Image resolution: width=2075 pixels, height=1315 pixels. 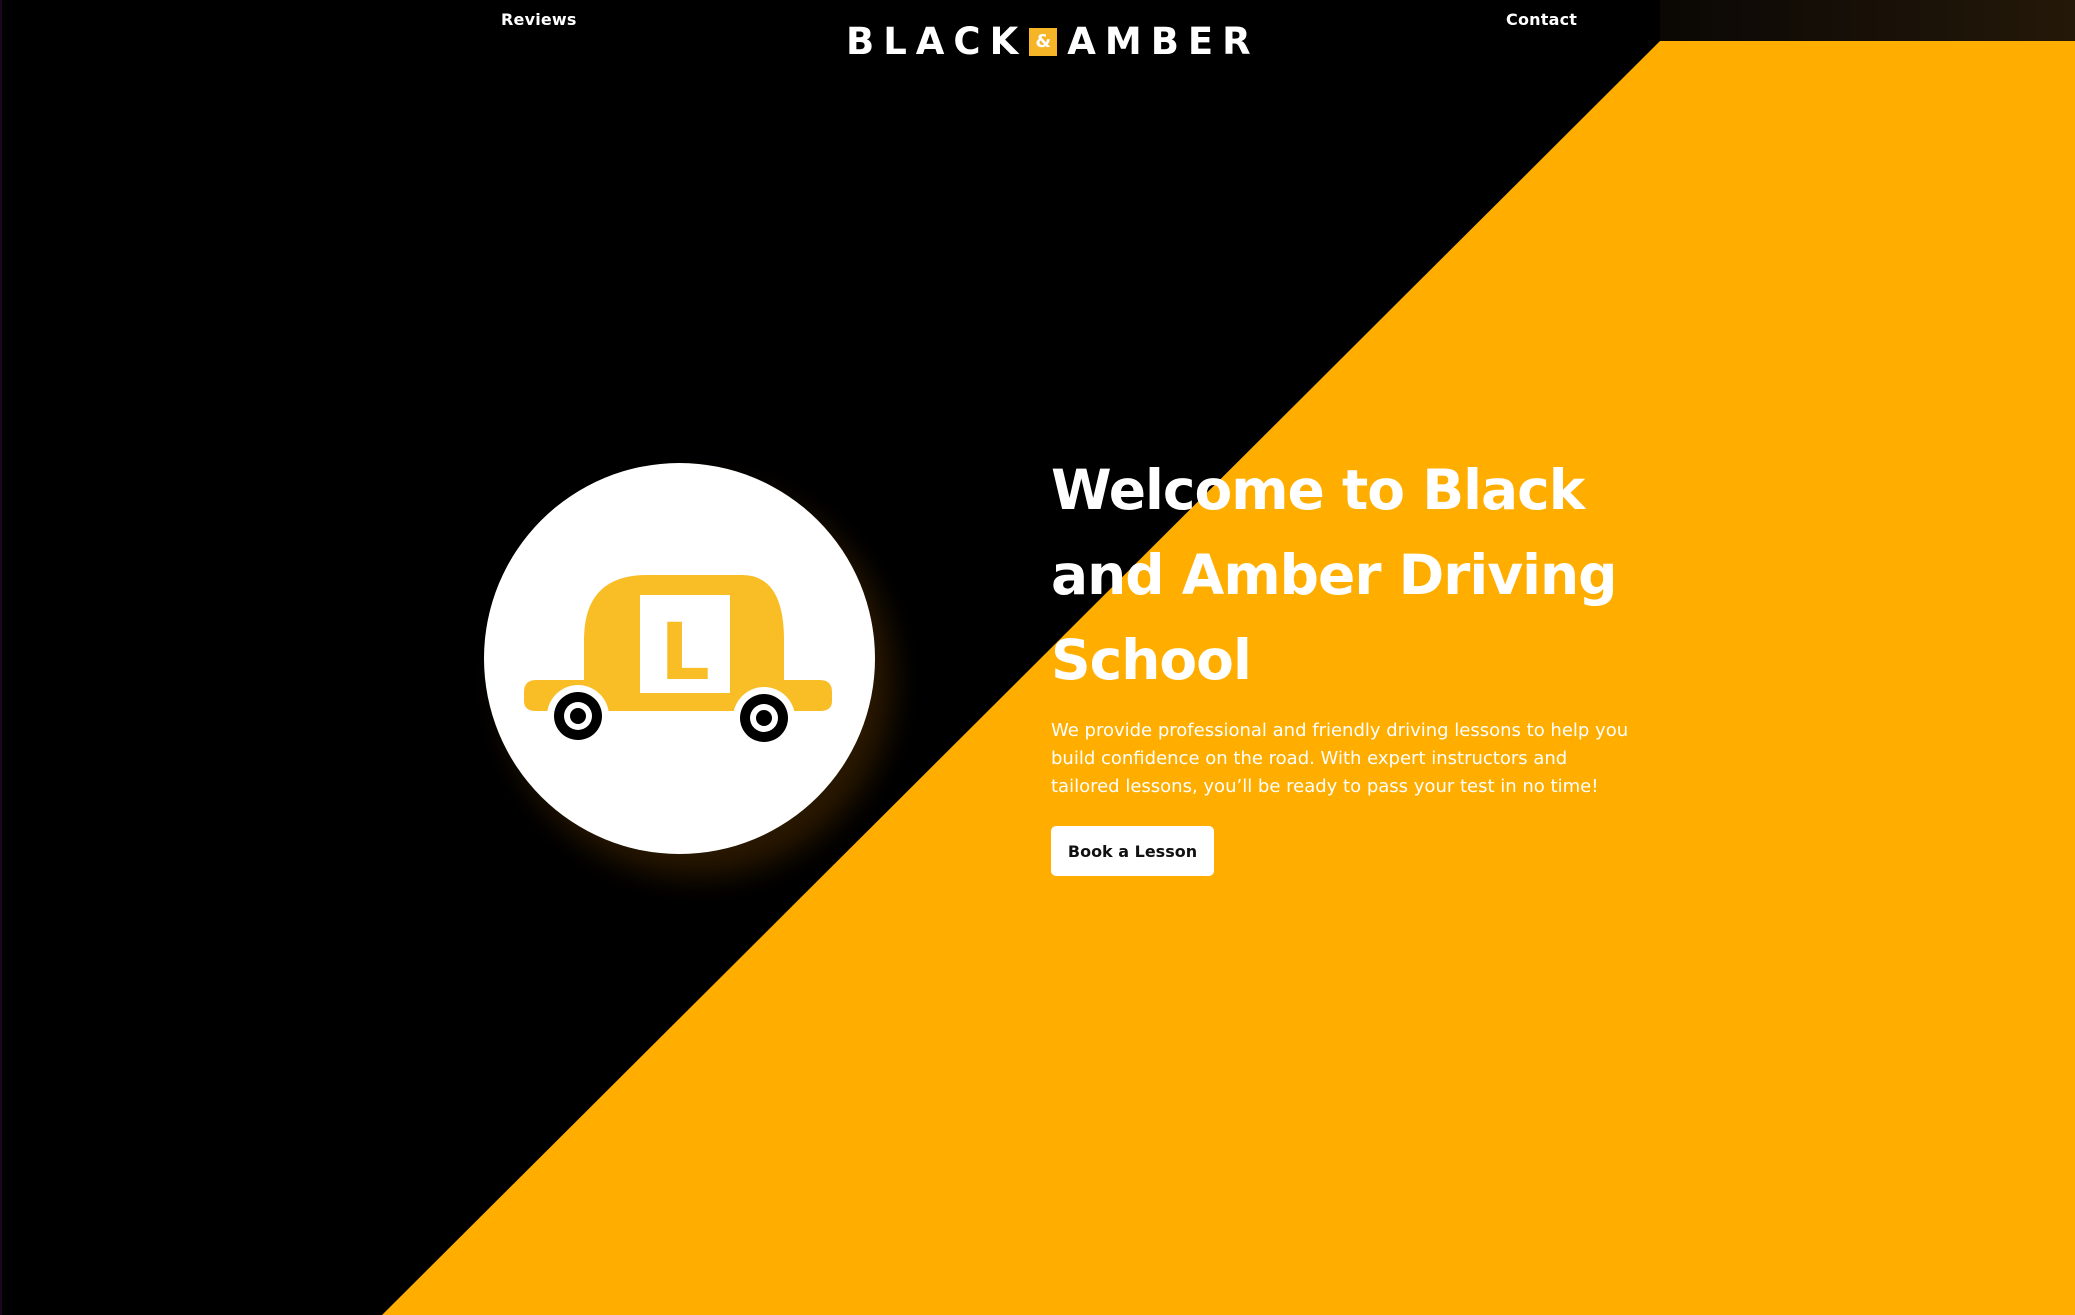 I want to click on learner-car-icon: L, so click(x=678, y=662).